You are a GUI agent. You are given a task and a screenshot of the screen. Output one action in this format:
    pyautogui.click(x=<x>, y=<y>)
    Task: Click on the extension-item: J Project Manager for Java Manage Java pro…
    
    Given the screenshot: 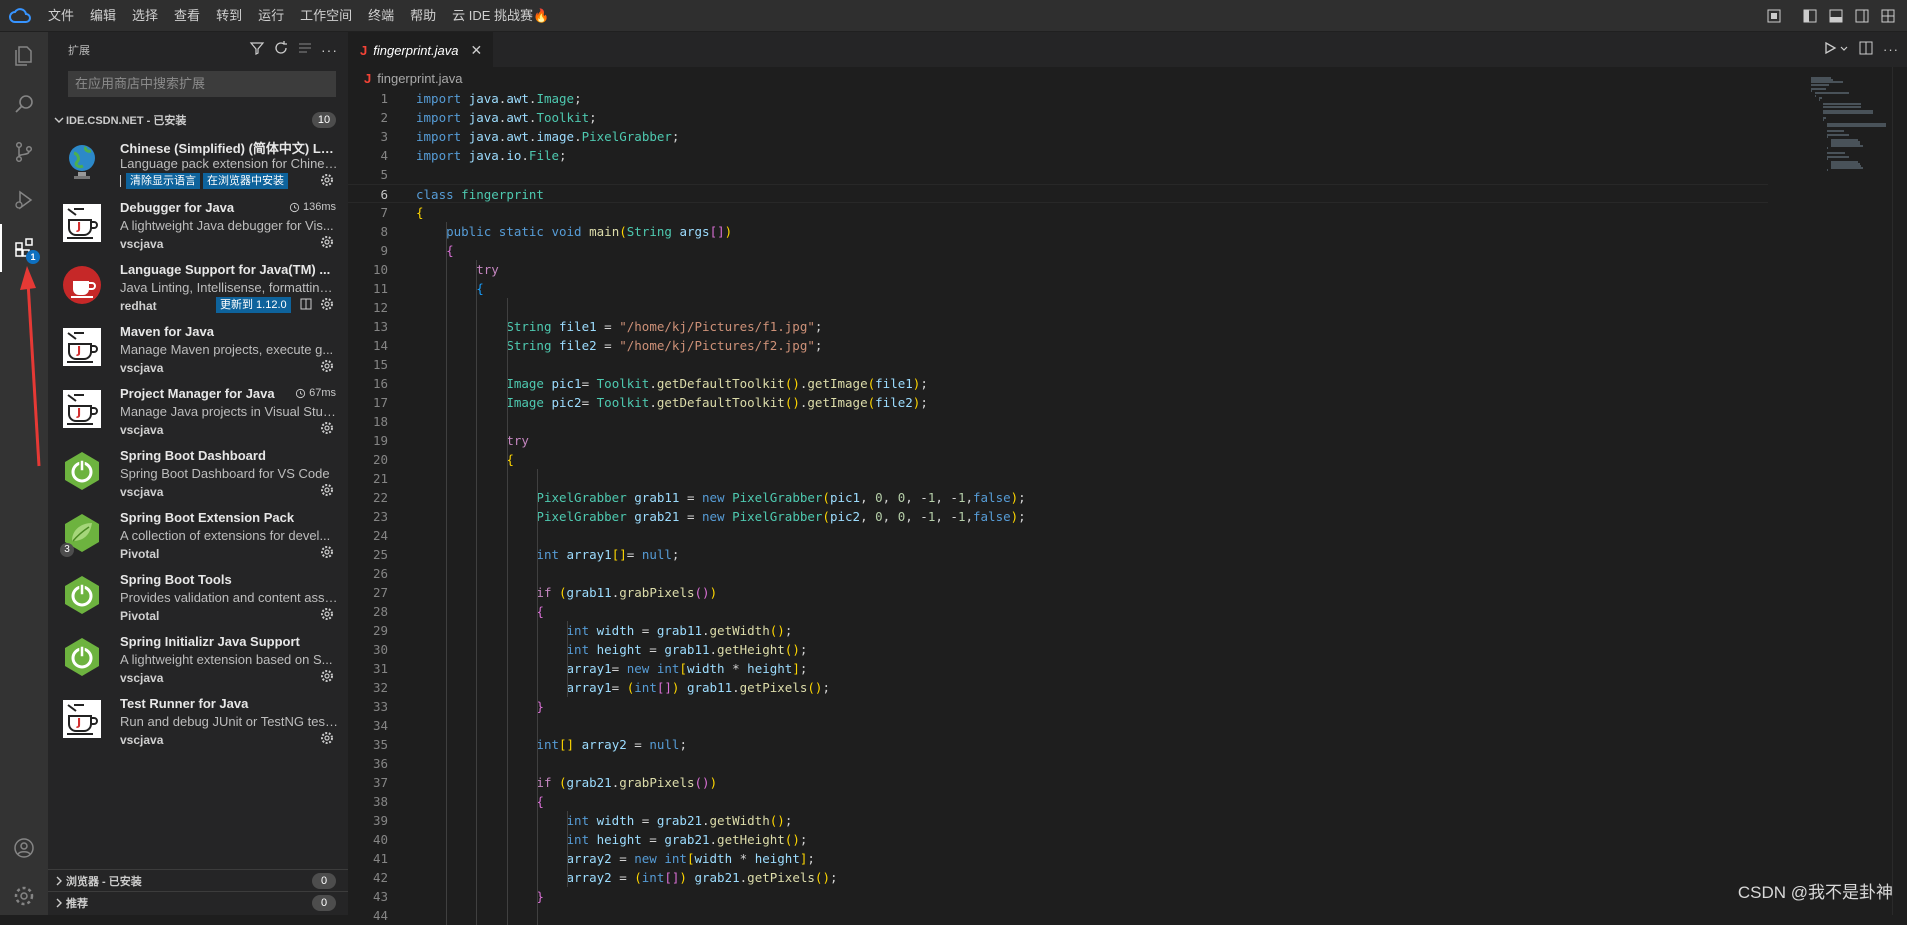 What is the action you would take?
    pyautogui.click(x=198, y=412)
    